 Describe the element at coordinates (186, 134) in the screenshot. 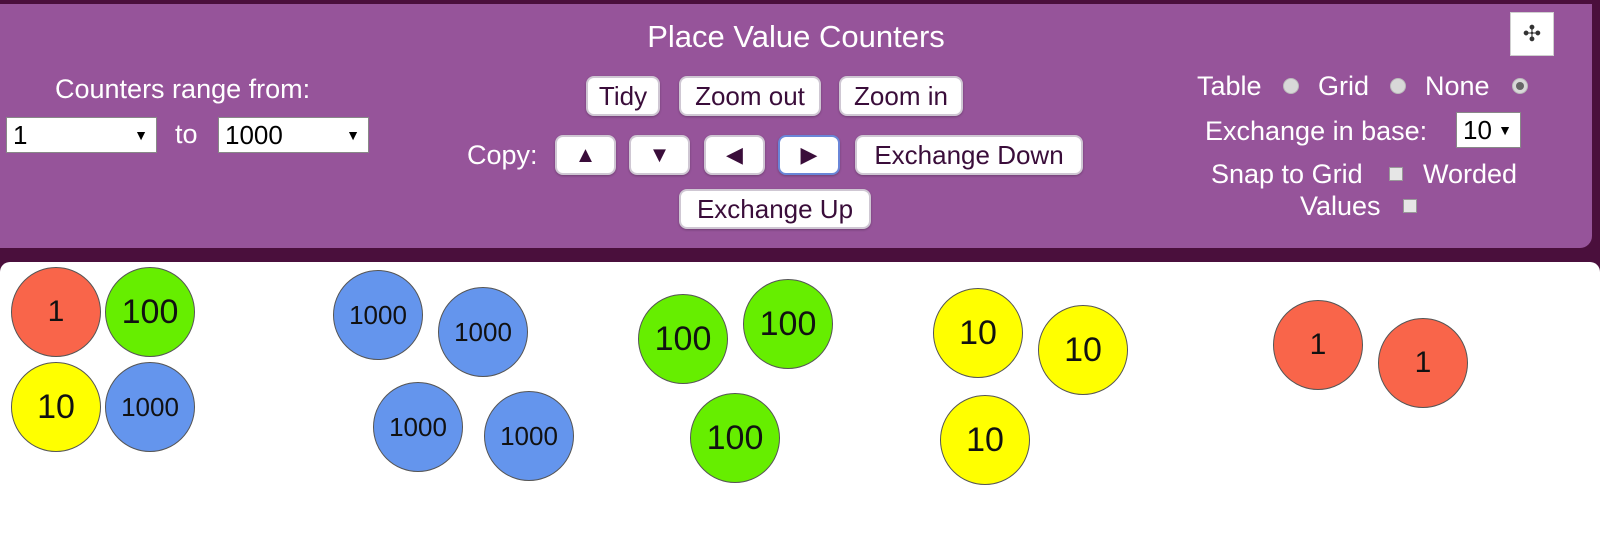

I see `range-to-label: to` at that location.